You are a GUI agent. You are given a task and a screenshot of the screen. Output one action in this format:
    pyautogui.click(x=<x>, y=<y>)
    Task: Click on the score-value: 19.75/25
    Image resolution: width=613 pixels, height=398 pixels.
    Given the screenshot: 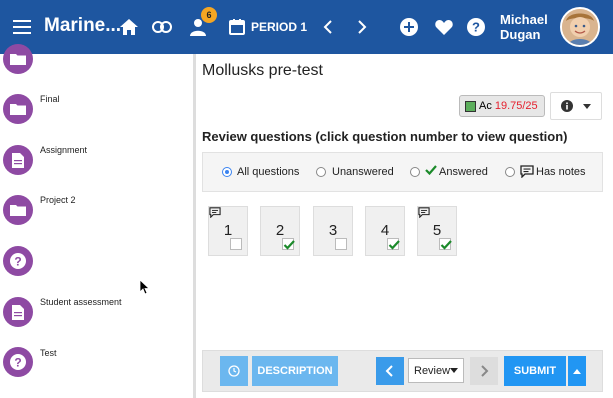 What is the action you would take?
    pyautogui.click(x=516, y=106)
    